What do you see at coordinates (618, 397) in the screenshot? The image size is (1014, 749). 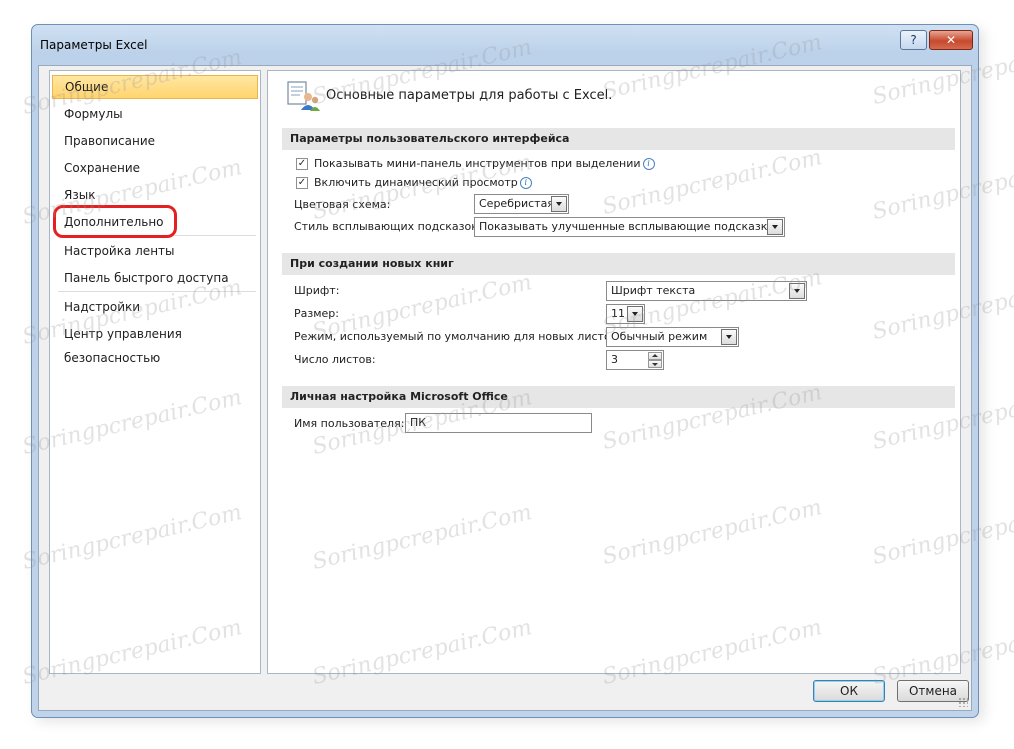 I see `section-personalize-office: Личная настройка Microsoft Office` at bounding box center [618, 397].